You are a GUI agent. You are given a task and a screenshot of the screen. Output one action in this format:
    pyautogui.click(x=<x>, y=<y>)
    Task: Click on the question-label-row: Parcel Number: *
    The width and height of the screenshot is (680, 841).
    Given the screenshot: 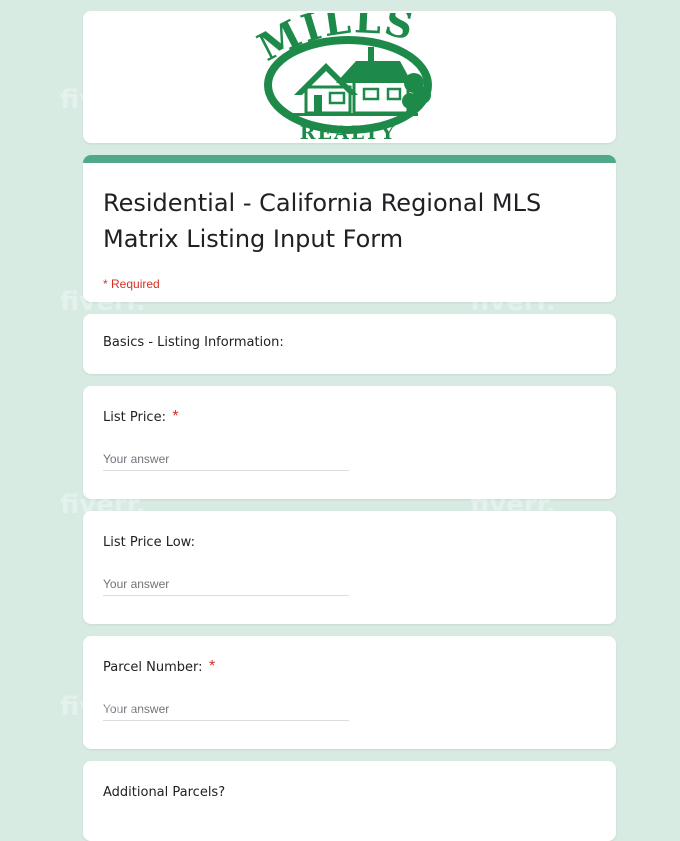 What is the action you would take?
    pyautogui.click(x=349, y=667)
    